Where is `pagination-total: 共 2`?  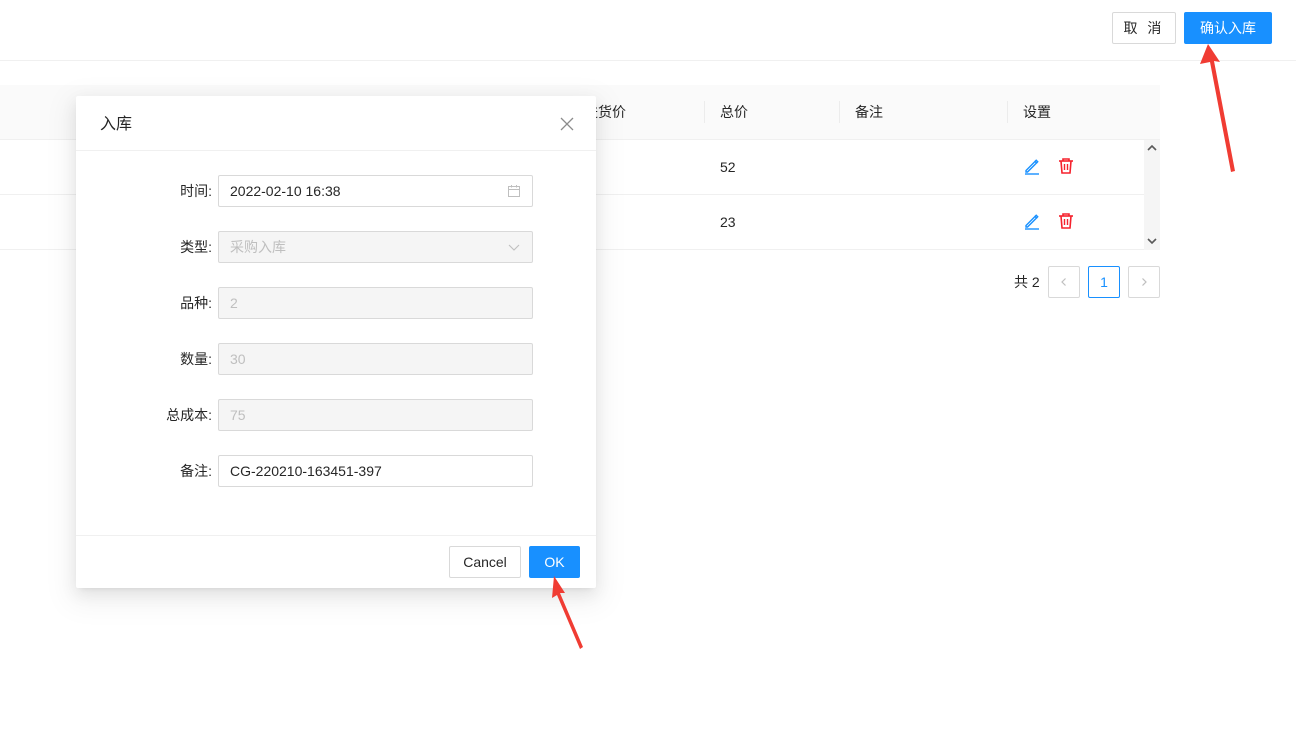
pagination-total: 共 2 is located at coordinates (1027, 282).